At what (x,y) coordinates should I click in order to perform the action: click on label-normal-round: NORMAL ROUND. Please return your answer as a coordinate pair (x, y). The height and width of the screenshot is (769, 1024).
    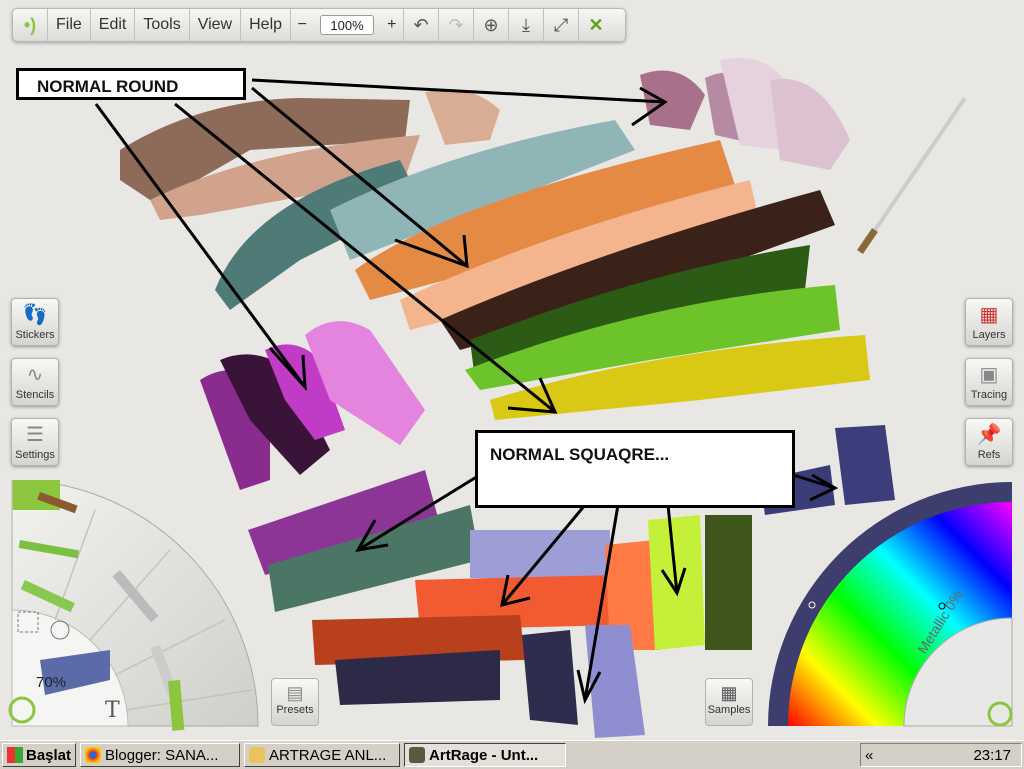
    Looking at the image, I should click on (131, 84).